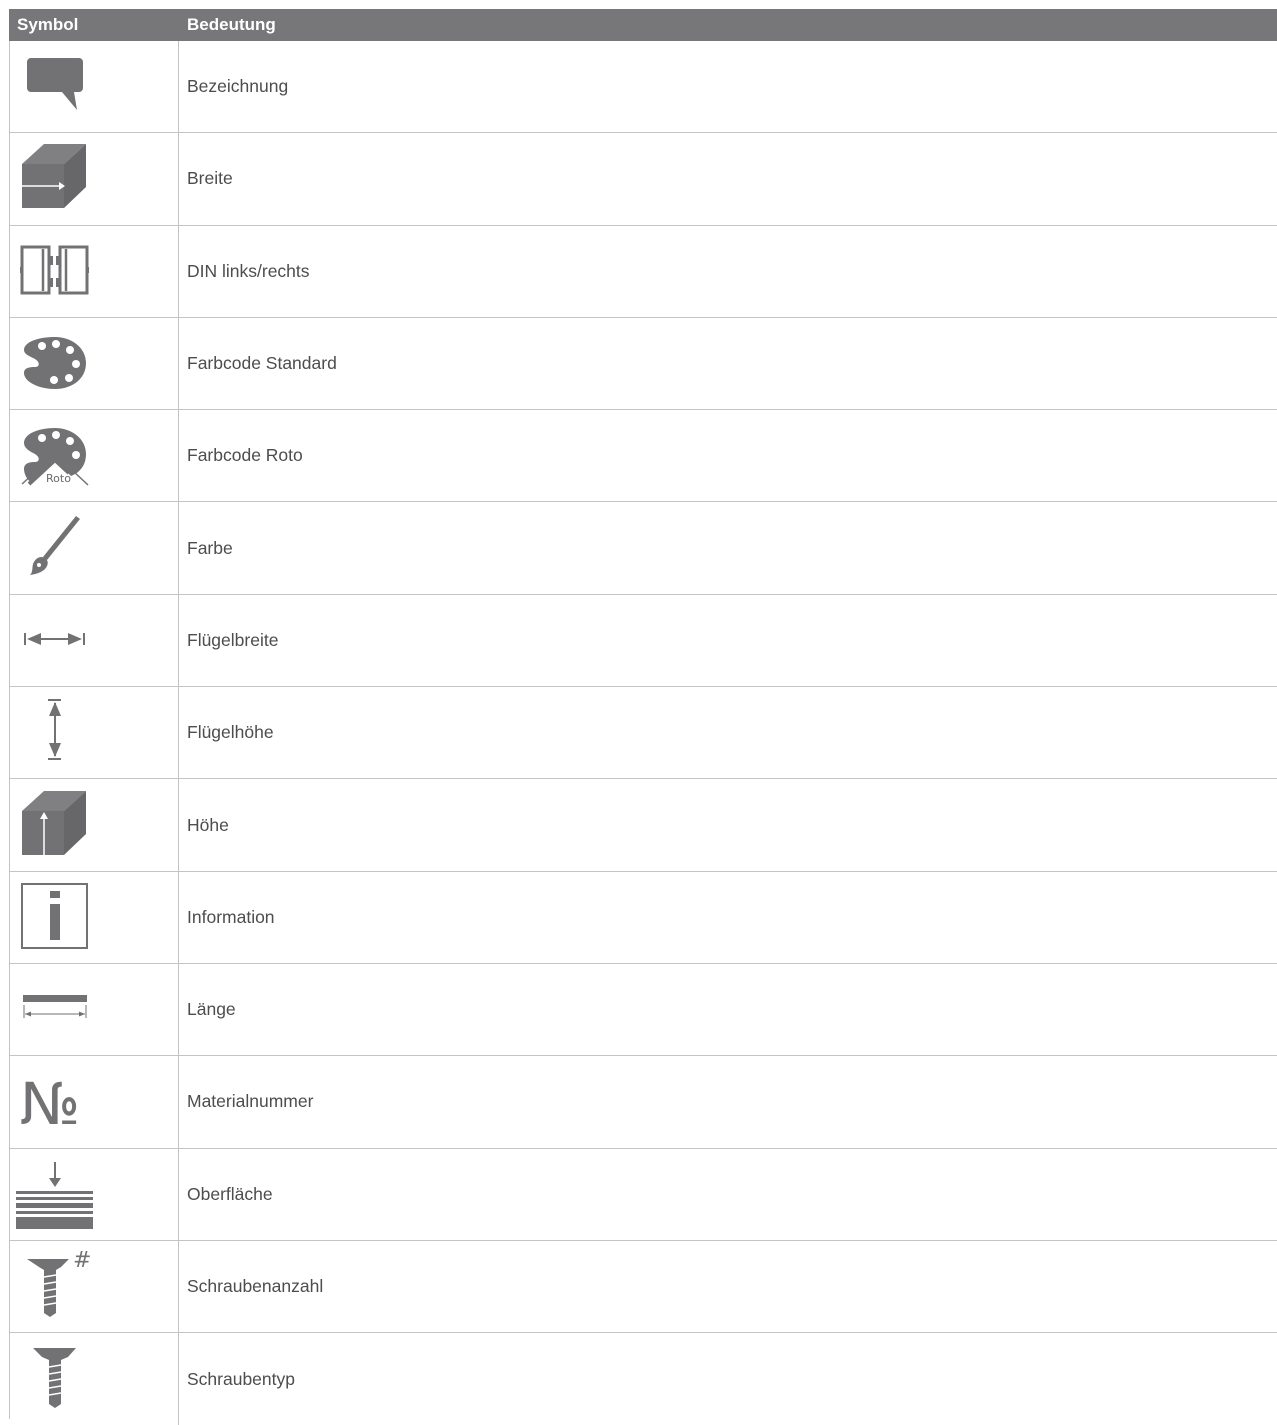 The image size is (1277, 1425). What do you see at coordinates (230, 732) in the screenshot?
I see `row-label: Flügelhöhe` at bounding box center [230, 732].